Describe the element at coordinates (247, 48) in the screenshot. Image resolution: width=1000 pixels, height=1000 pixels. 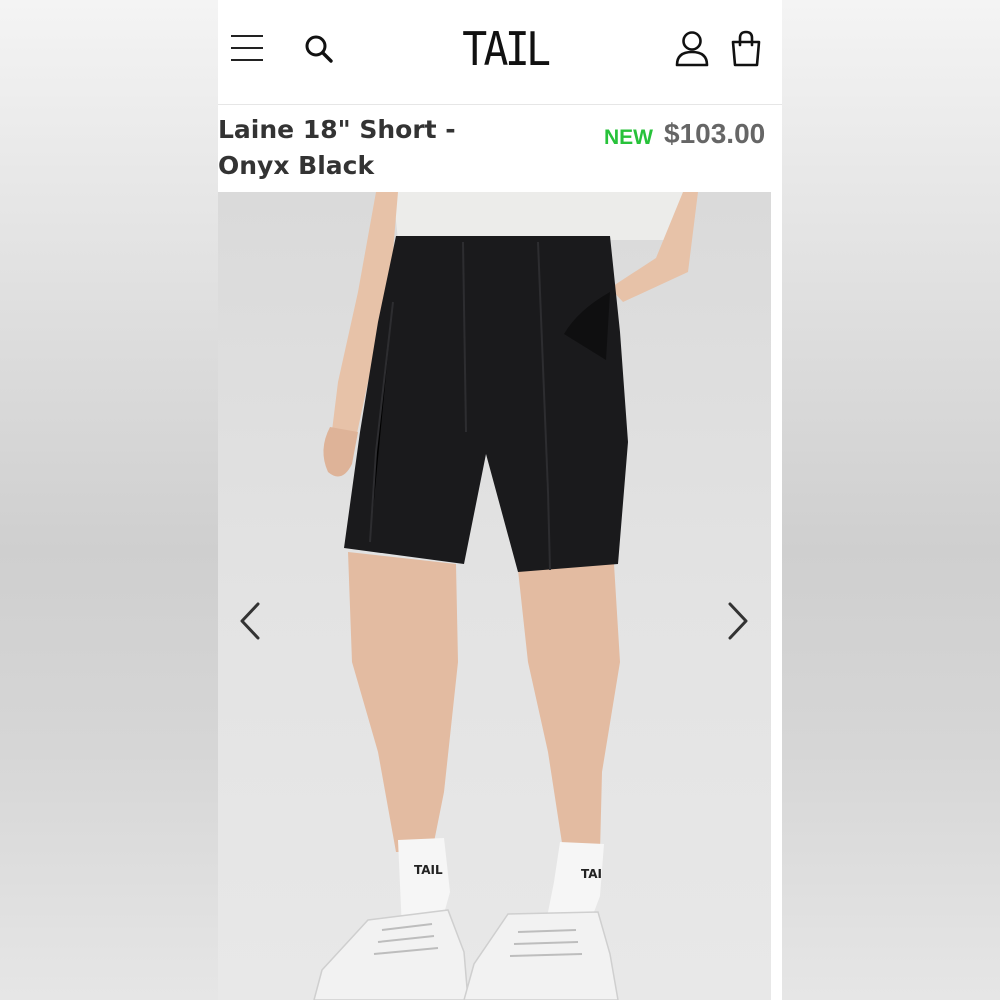
I see `hamburger-menu-icon` at that location.